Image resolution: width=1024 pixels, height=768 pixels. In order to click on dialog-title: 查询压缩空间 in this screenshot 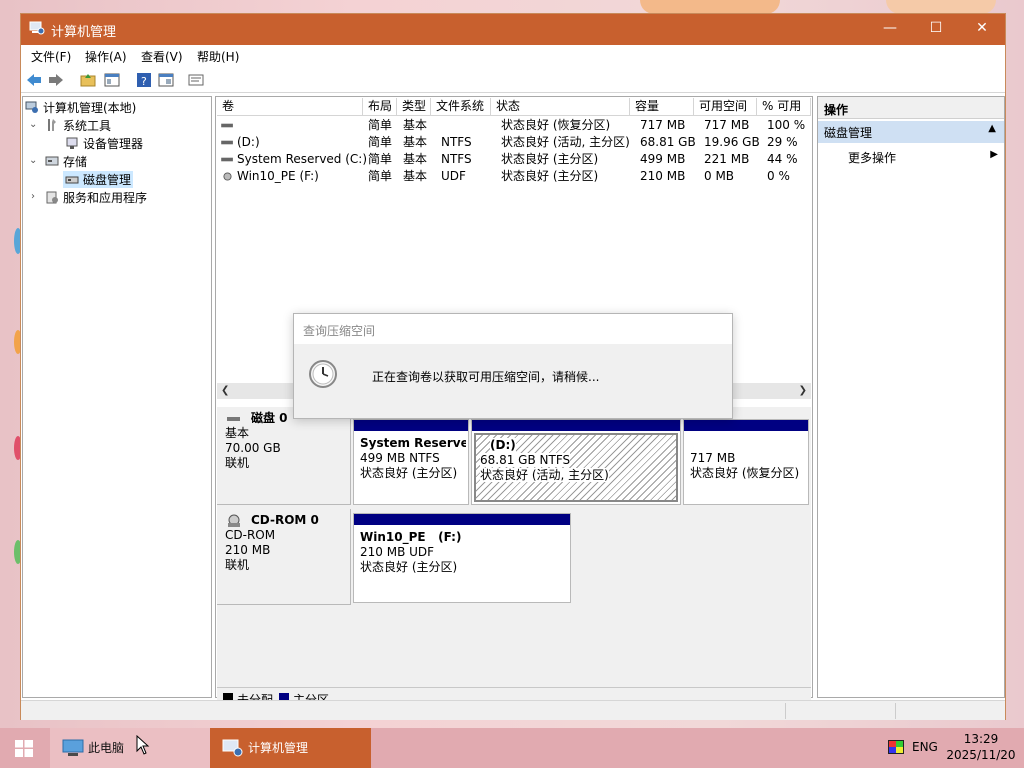, I will do `click(513, 329)`.